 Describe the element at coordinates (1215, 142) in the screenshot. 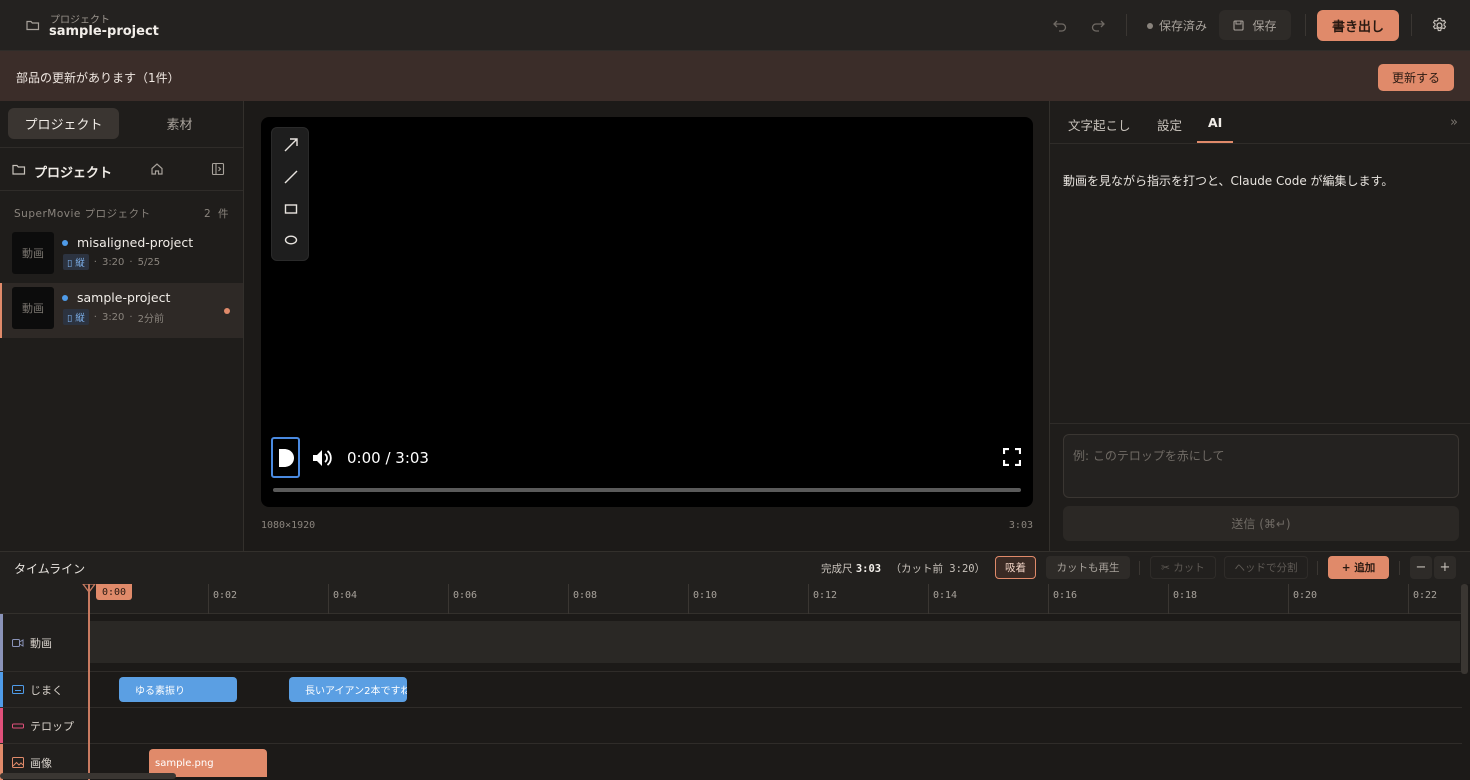

I see `active-tab-indicator` at that location.